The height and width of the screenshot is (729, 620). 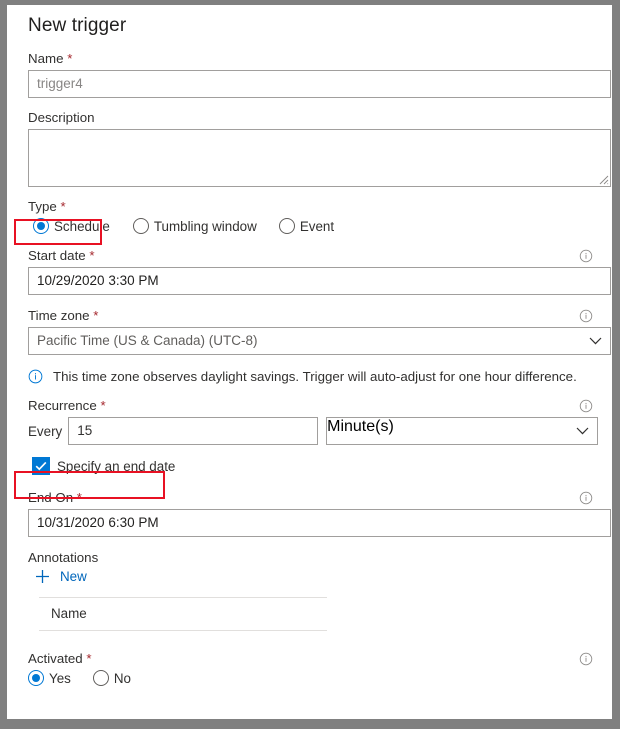 What do you see at coordinates (603, 179) in the screenshot?
I see `resize-handle-icon` at bounding box center [603, 179].